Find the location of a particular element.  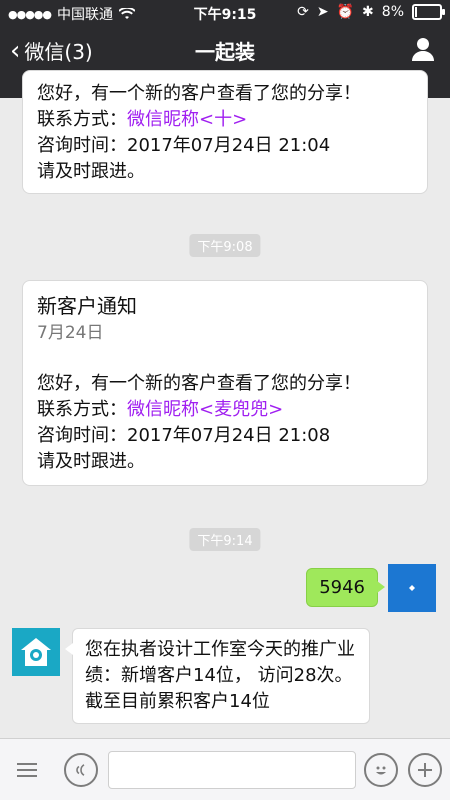

emoji-button is located at coordinates (381, 770).